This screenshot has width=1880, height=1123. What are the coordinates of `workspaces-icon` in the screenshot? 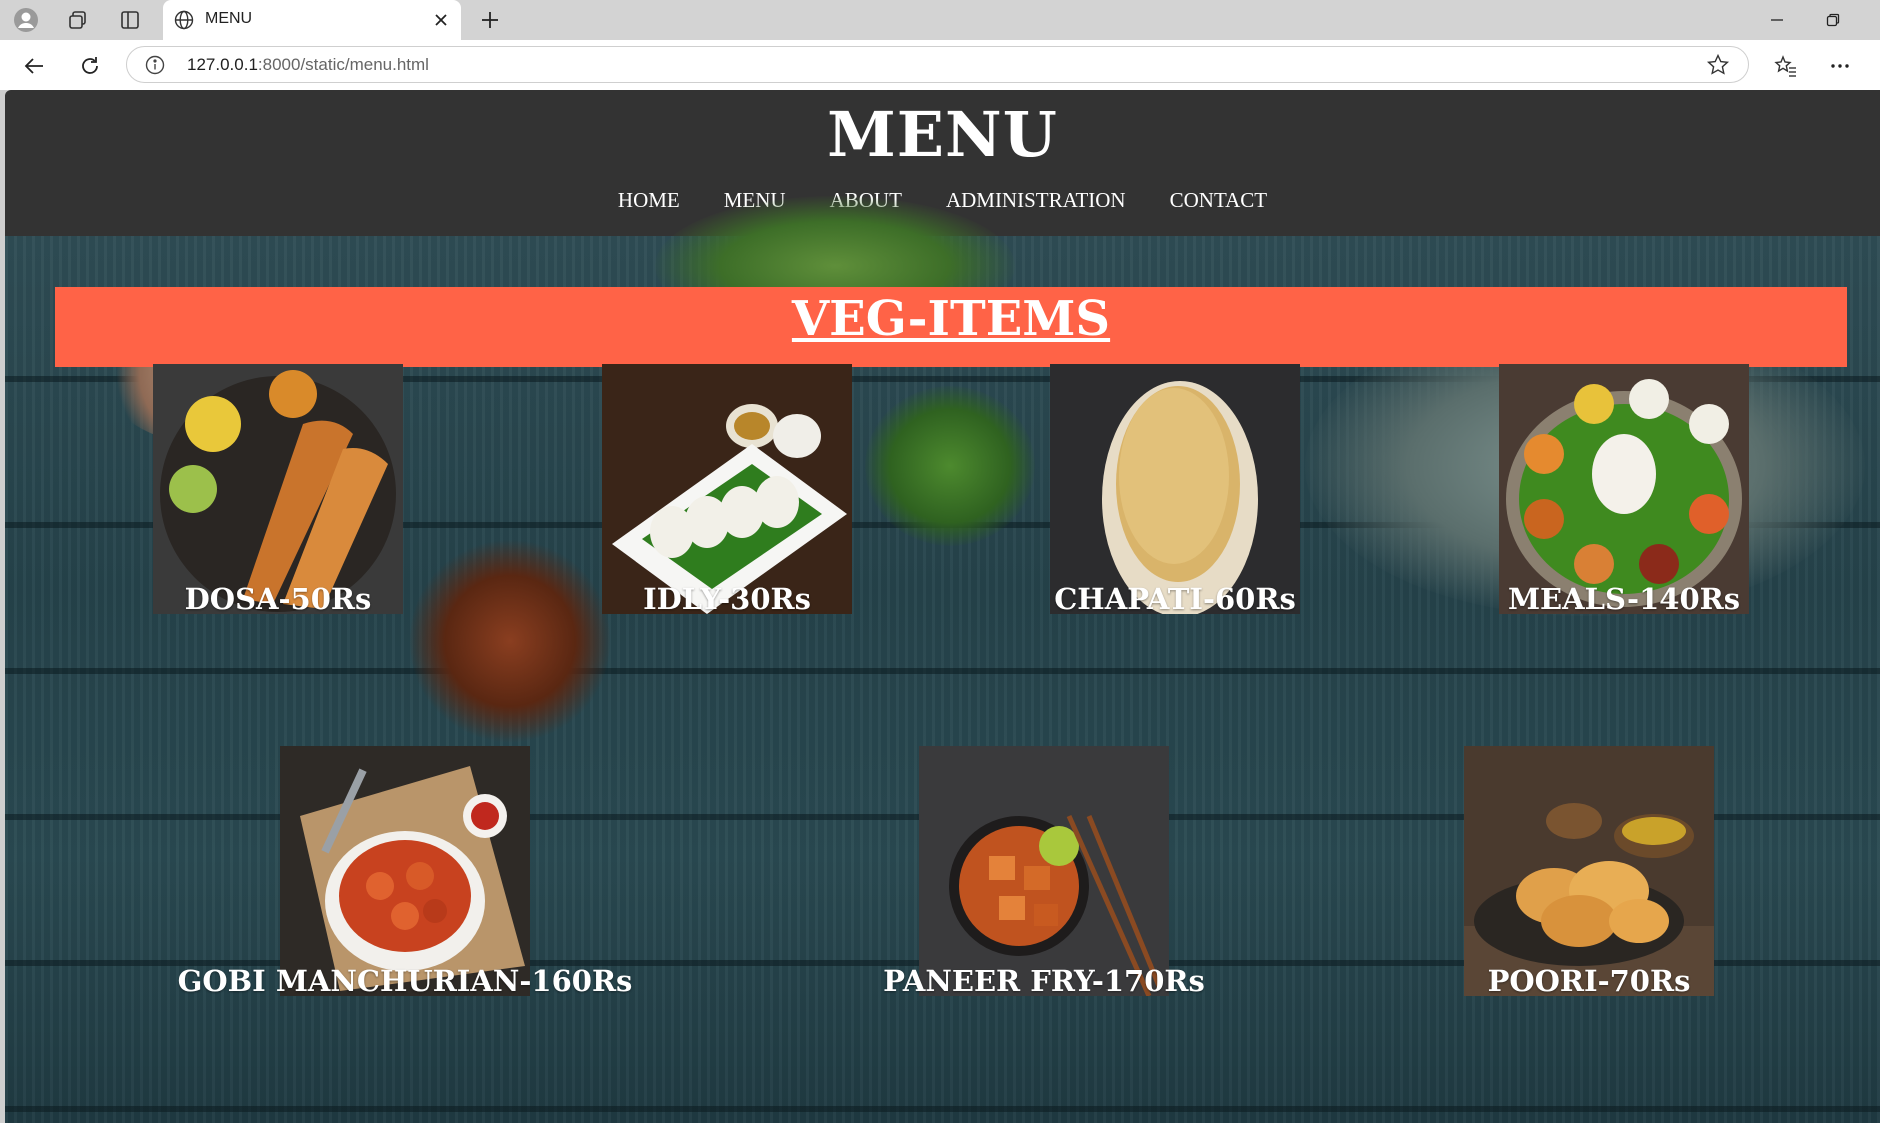 It's located at (78, 20).